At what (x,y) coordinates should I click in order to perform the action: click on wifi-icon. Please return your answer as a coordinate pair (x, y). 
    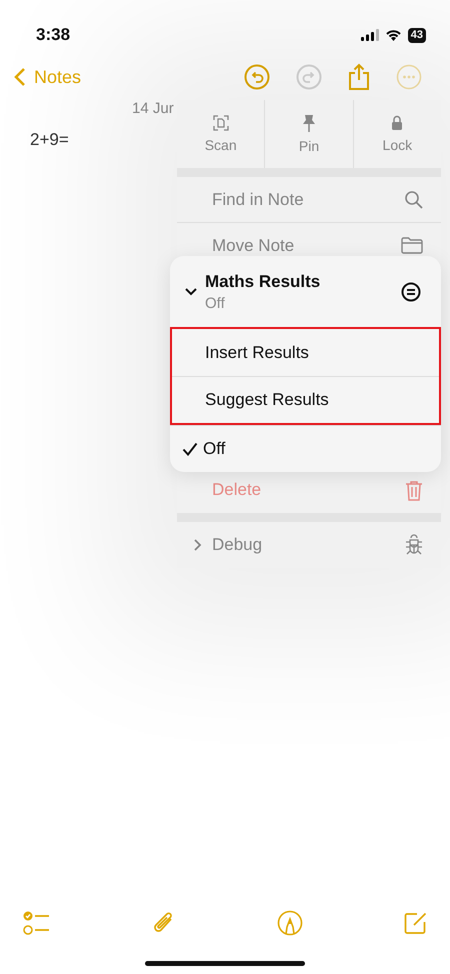
    Looking at the image, I should click on (393, 35).